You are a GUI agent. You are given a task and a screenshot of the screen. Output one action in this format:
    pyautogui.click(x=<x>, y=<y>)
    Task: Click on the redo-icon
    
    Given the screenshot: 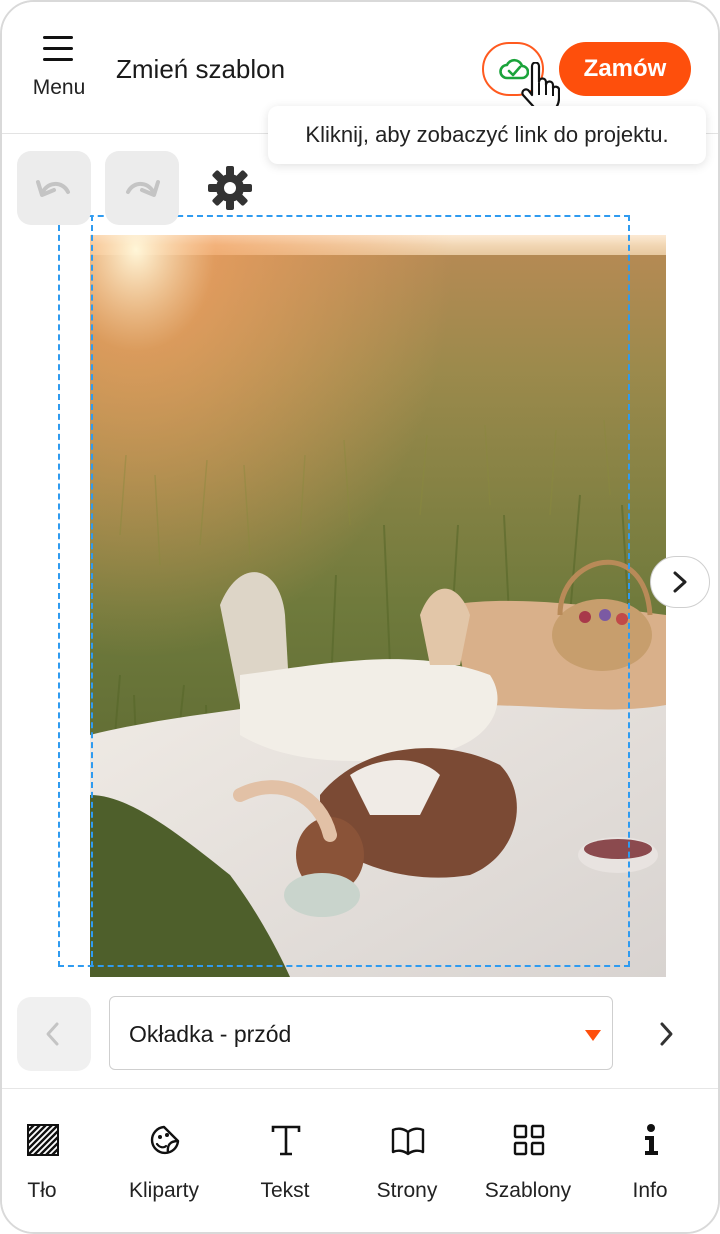 What is the action you would take?
    pyautogui.click(x=143, y=188)
    